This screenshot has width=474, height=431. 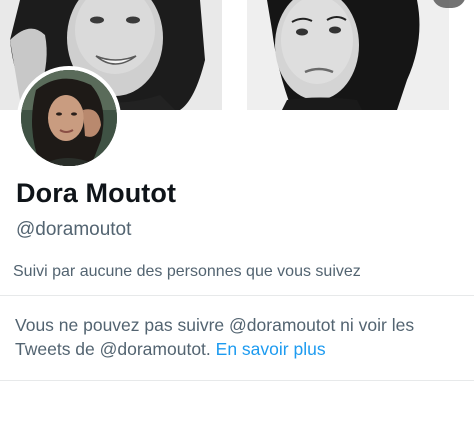 What do you see at coordinates (461, 55) in the screenshot?
I see `banner-edge` at bounding box center [461, 55].